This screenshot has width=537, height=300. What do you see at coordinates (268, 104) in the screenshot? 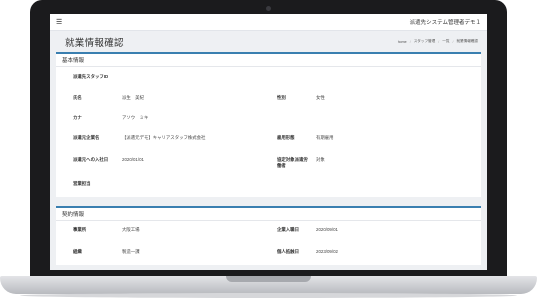
I see `field-row: 氏名 派生 美紀 性別 女性` at bounding box center [268, 104].